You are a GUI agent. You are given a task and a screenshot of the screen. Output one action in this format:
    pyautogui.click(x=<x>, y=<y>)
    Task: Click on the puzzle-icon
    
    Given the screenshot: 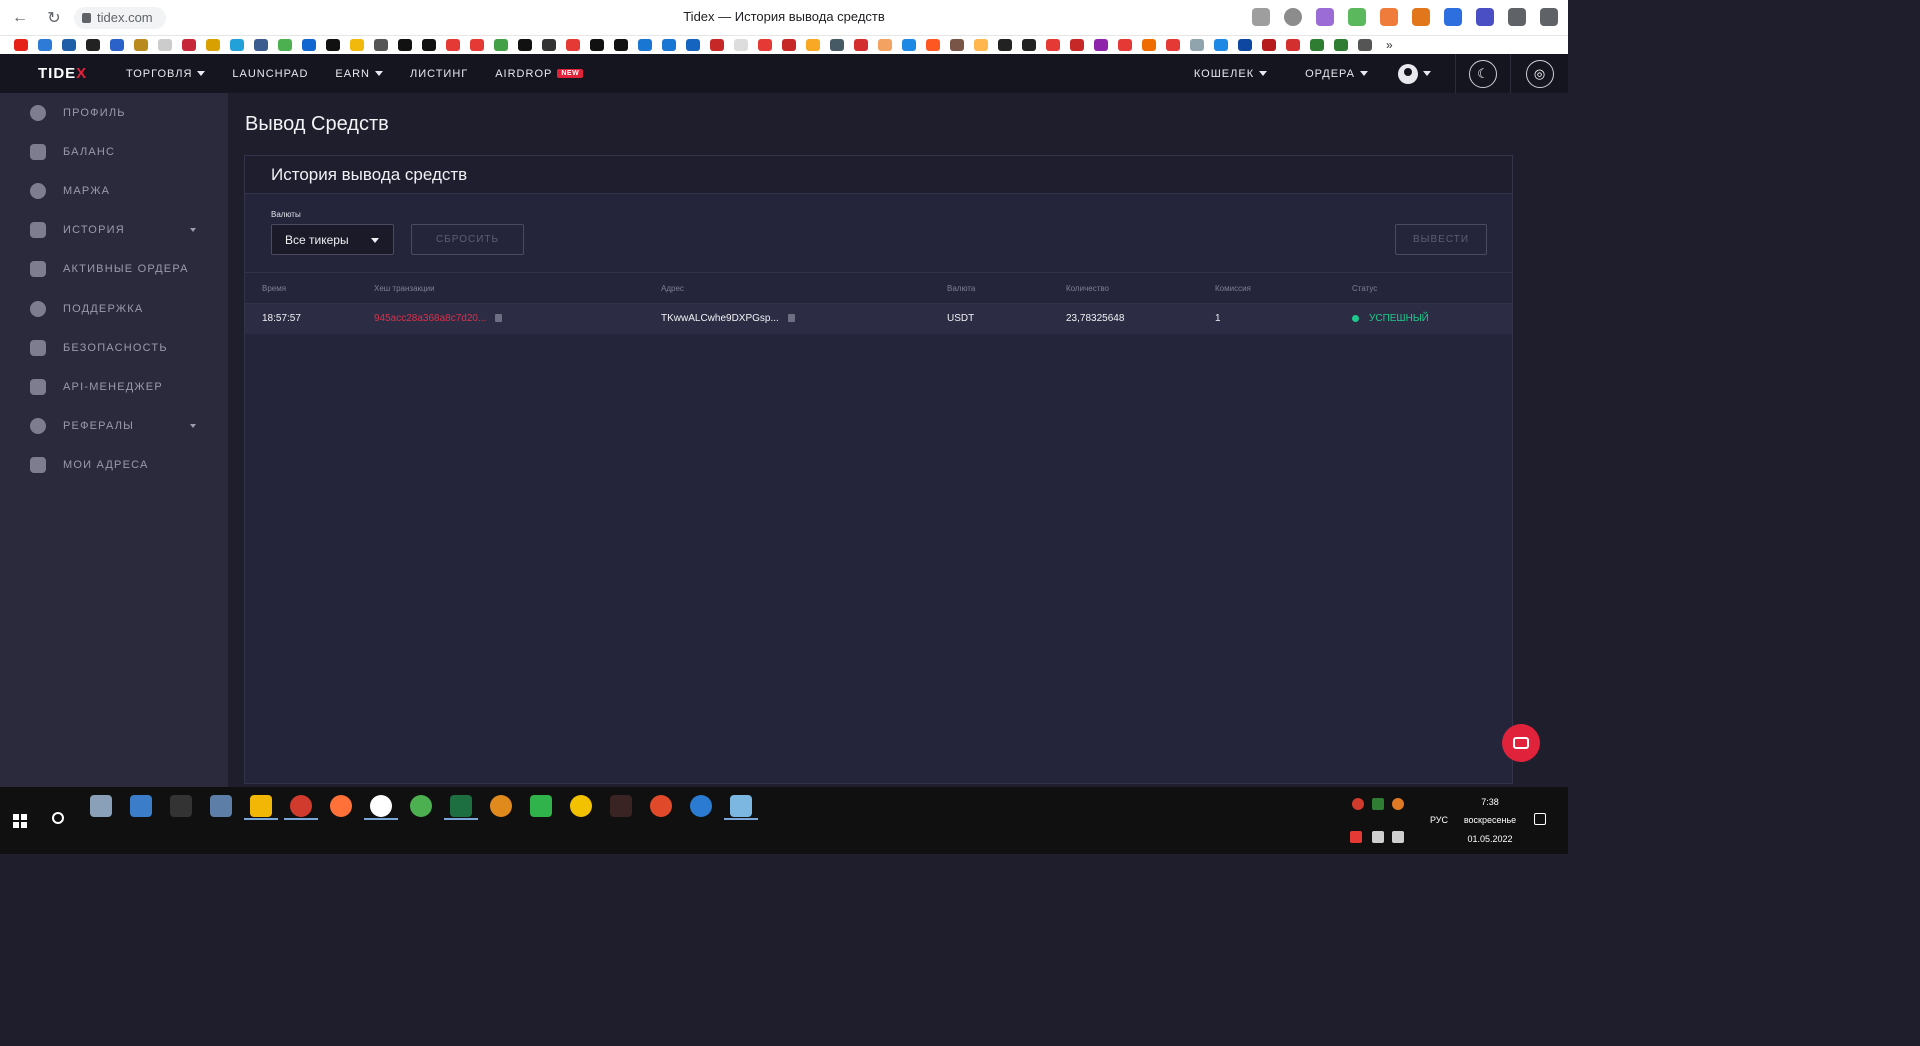 What is the action you would take?
    pyautogui.click(x=1517, y=17)
    